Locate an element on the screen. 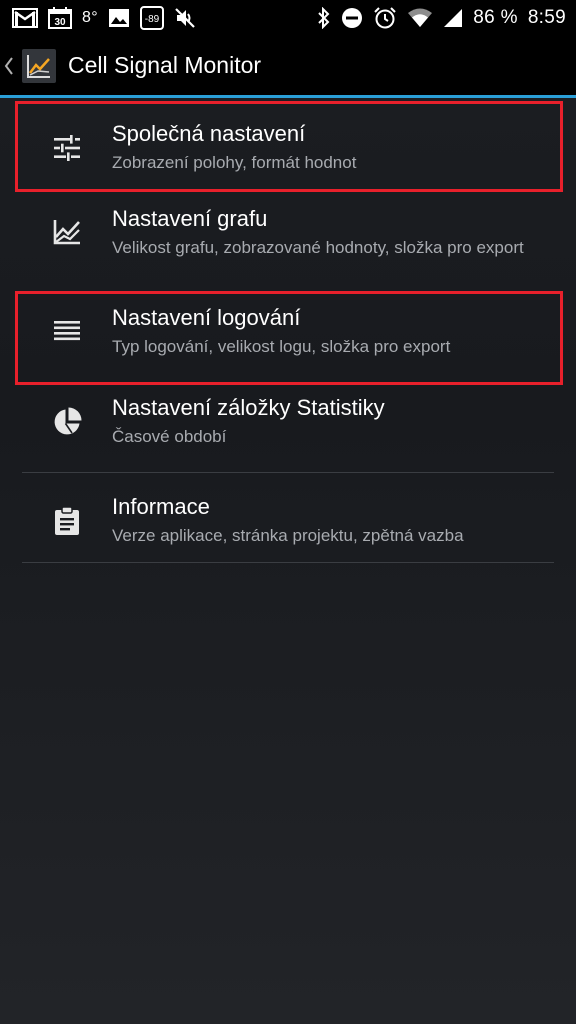 The height and width of the screenshot is (1024, 576). app-bar: Cell Signal Monitor is located at coordinates (288, 67).